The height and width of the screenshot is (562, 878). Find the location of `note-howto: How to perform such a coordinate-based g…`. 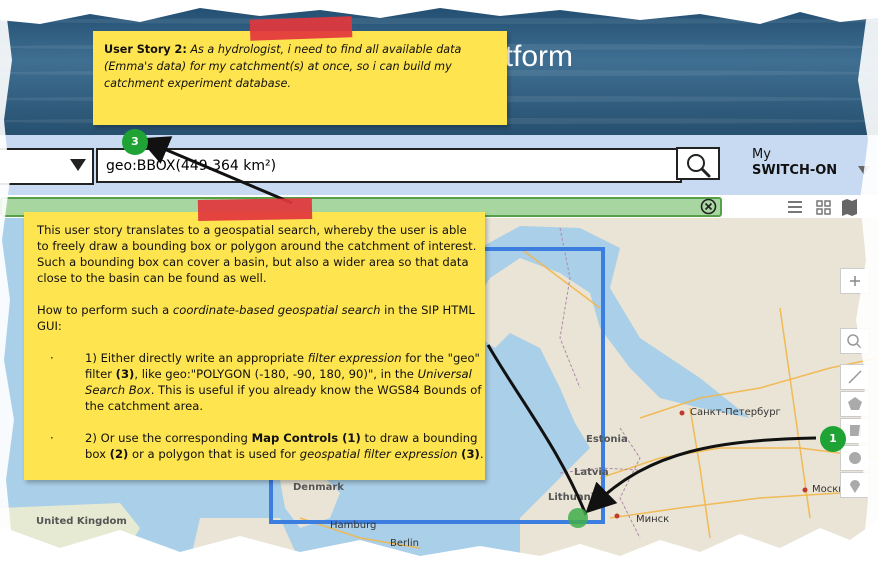

note-howto: How to perform such a coordinate-based g… is located at coordinates (256, 318).